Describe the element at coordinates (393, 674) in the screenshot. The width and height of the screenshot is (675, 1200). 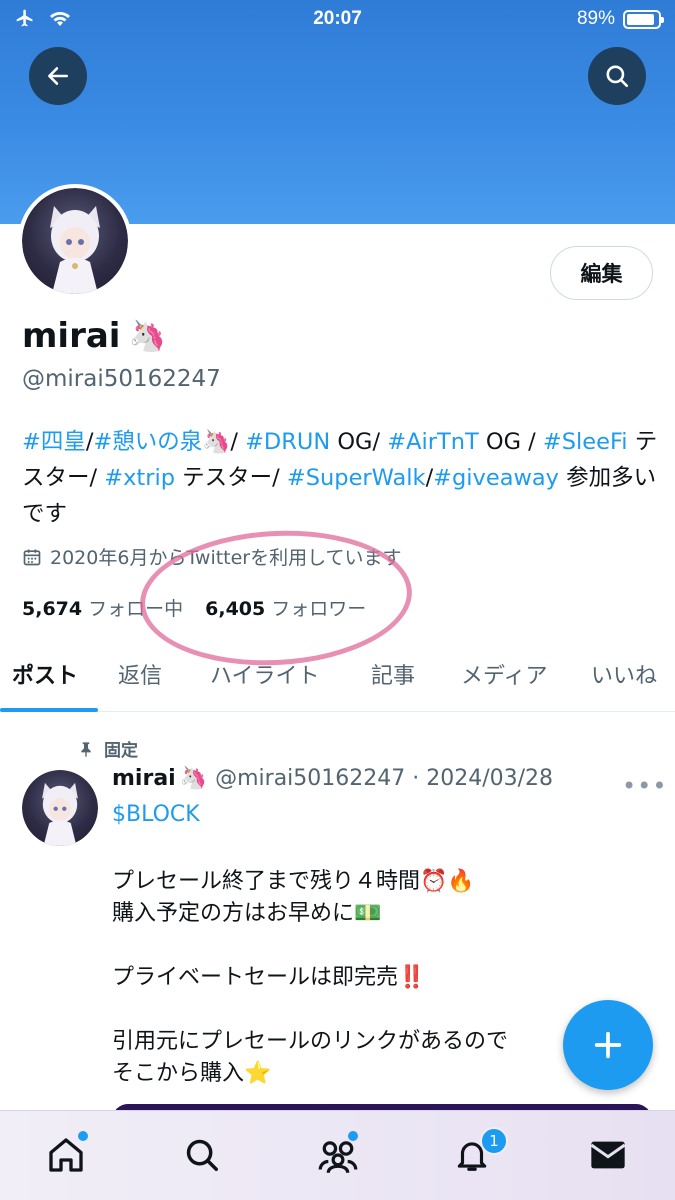
I see `tab-articles: 記事` at that location.